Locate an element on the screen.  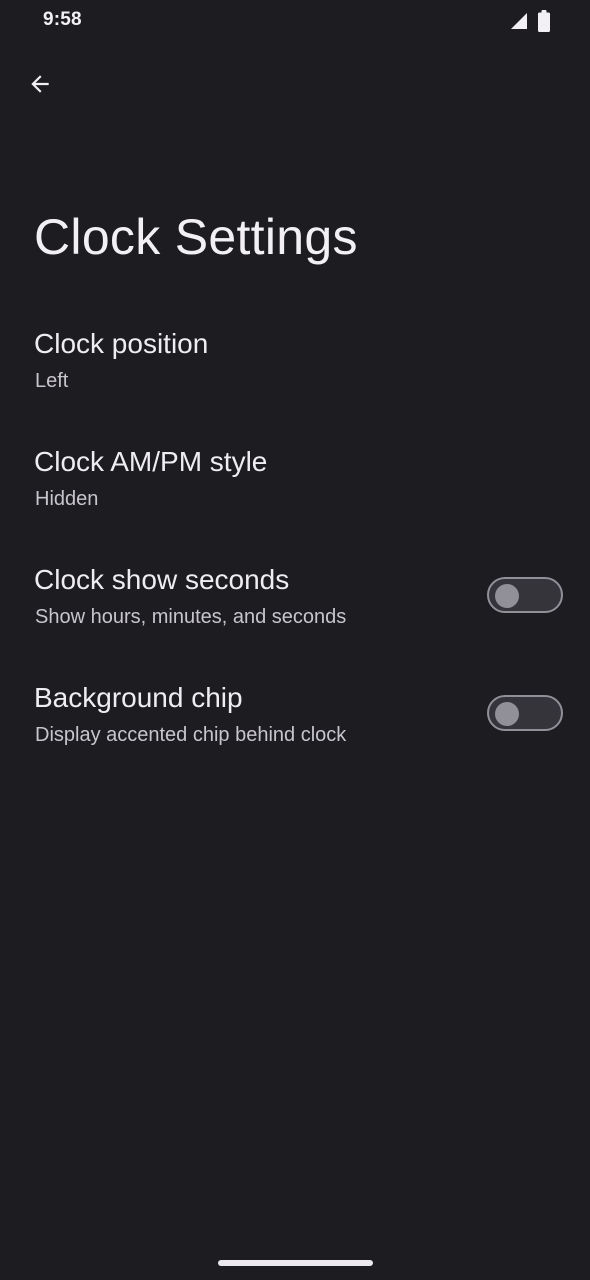
setting-summary: Hidden is located at coordinates (67, 499).